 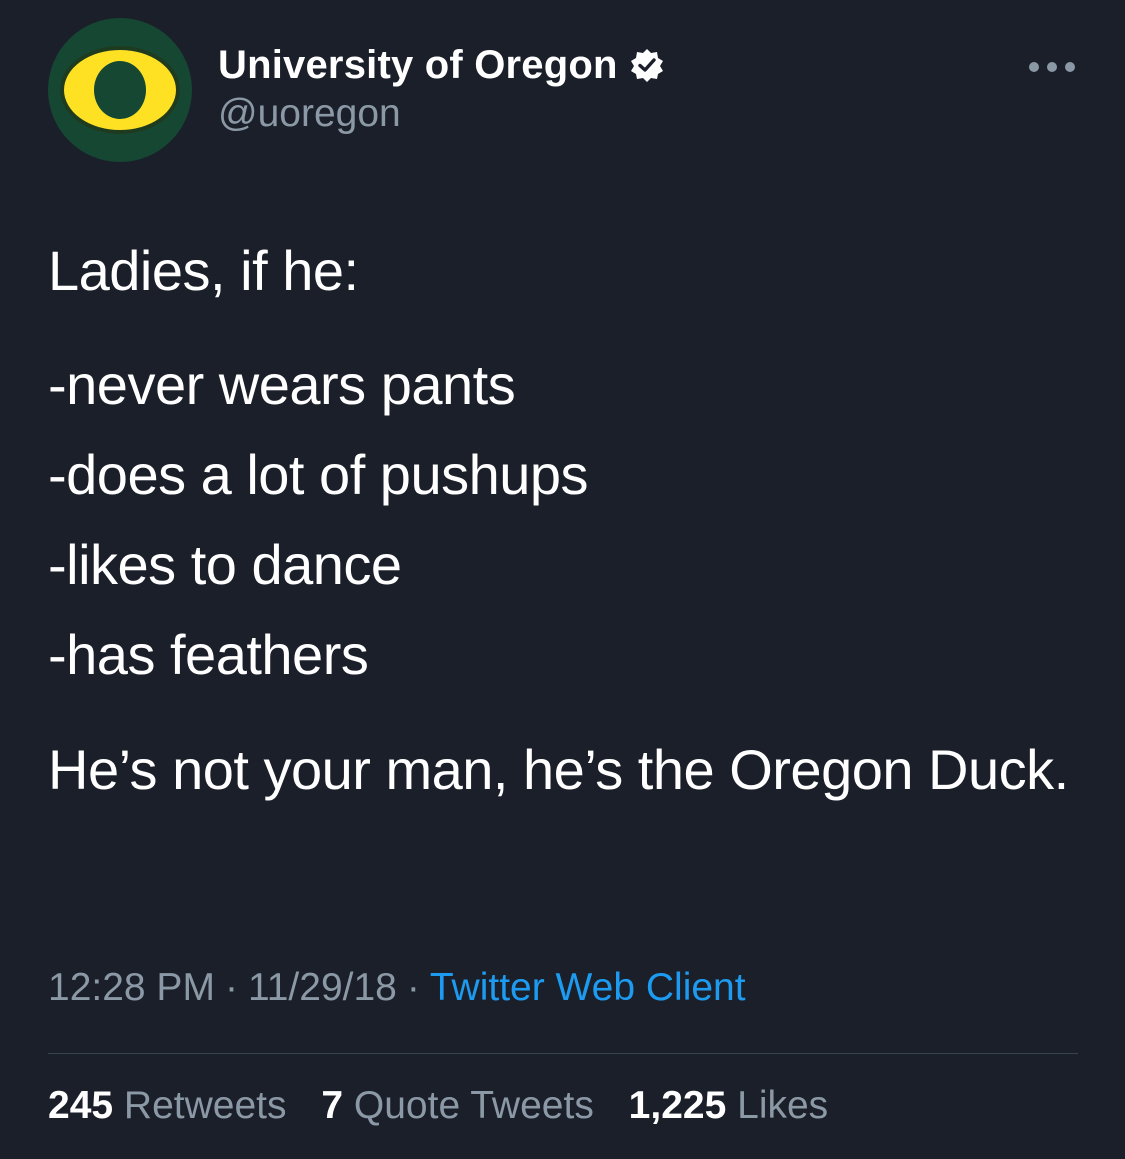 What do you see at coordinates (783, 1105) in the screenshot?
I see `likes-label: Likes` at bounding box center [783, 1105].